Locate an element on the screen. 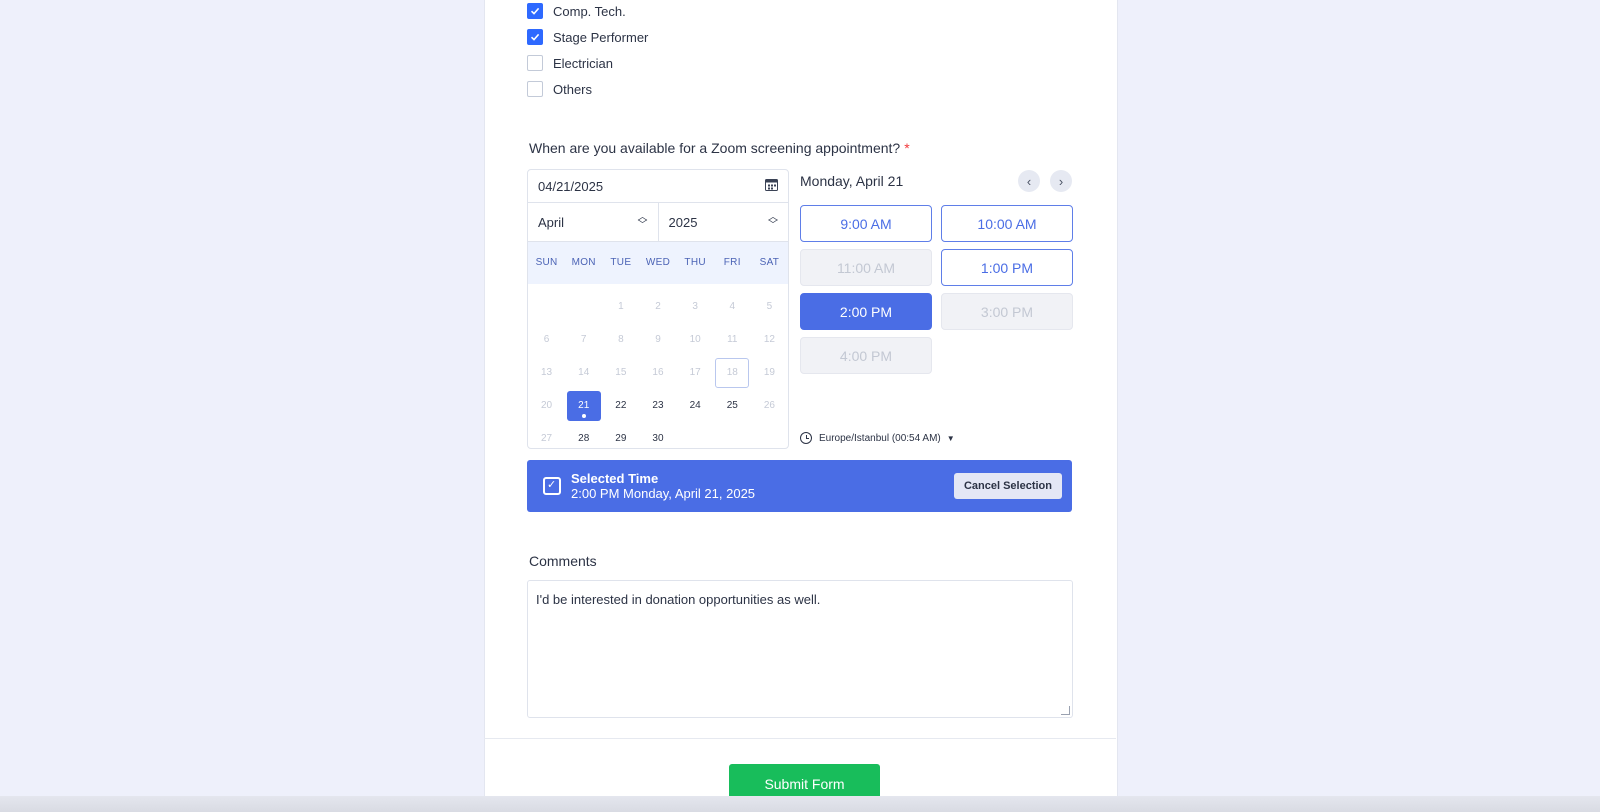 This screenshot has width=1600, height=812. calendar-day: 9 is located at coordinates (657, 339).